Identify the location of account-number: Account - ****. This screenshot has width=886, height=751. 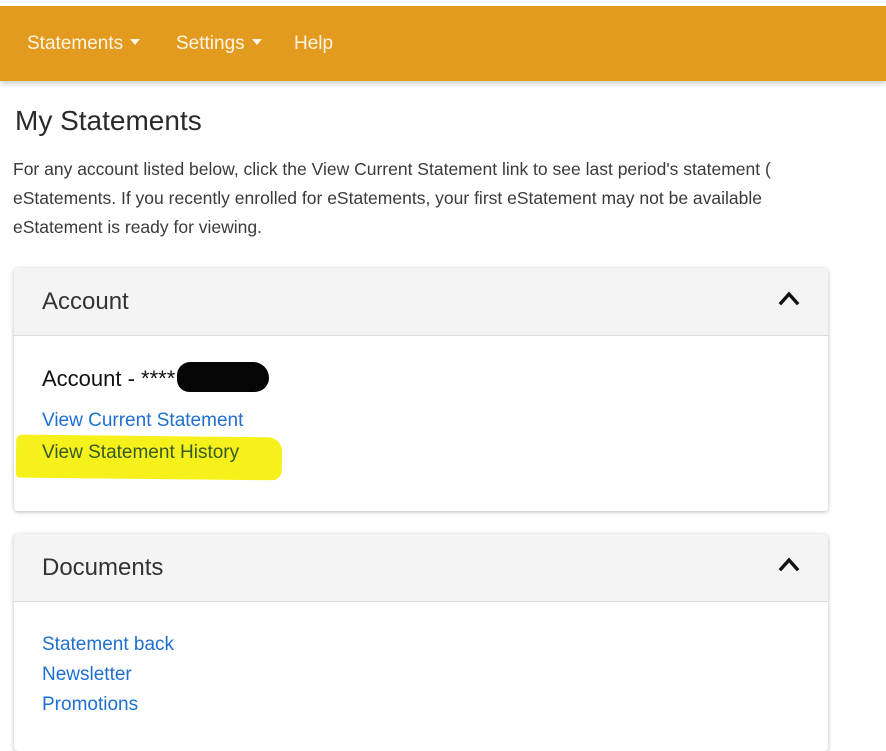
(156, 377).